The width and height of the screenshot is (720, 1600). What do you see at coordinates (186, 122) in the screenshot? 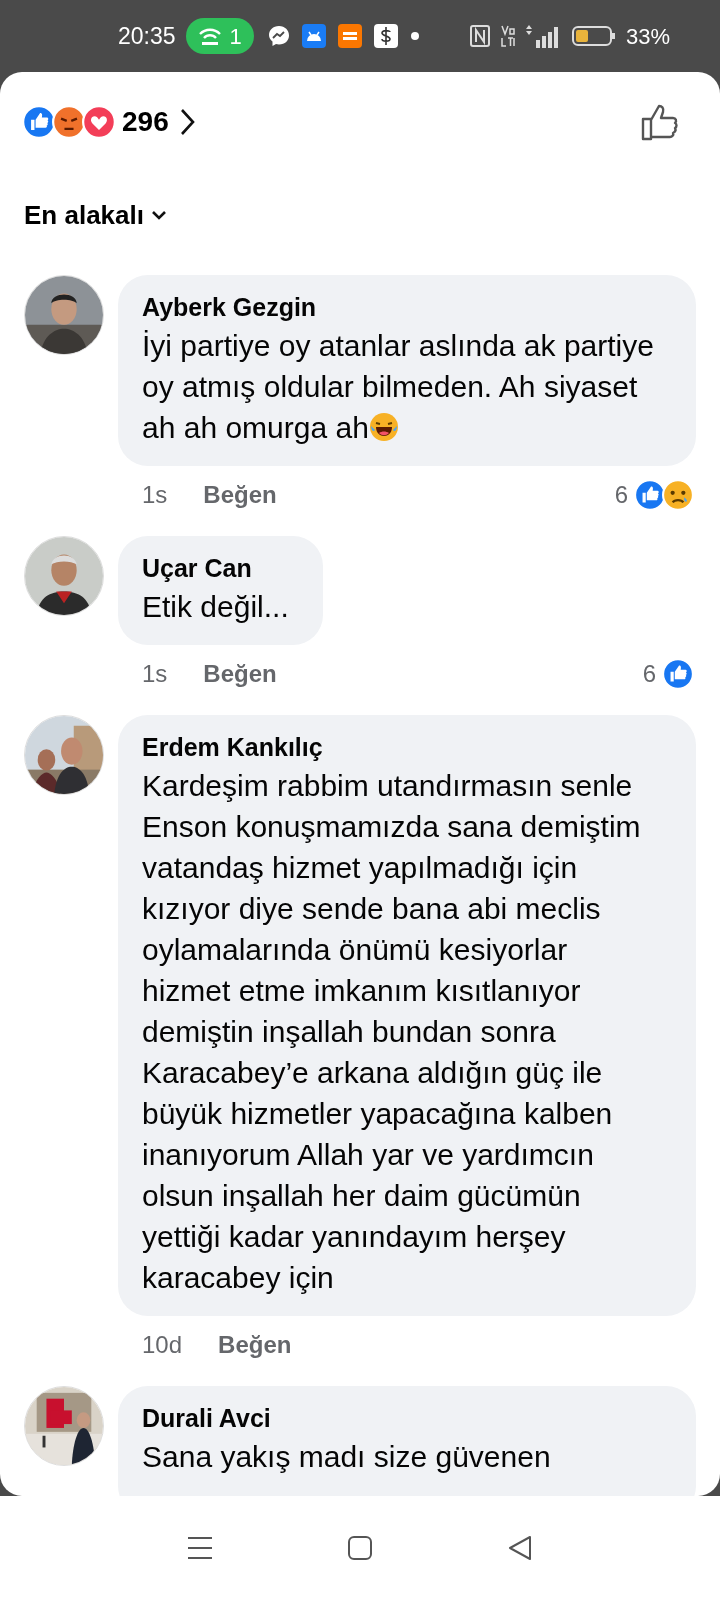
I see `chevron-right-icon` at bounding box center [186, 122].